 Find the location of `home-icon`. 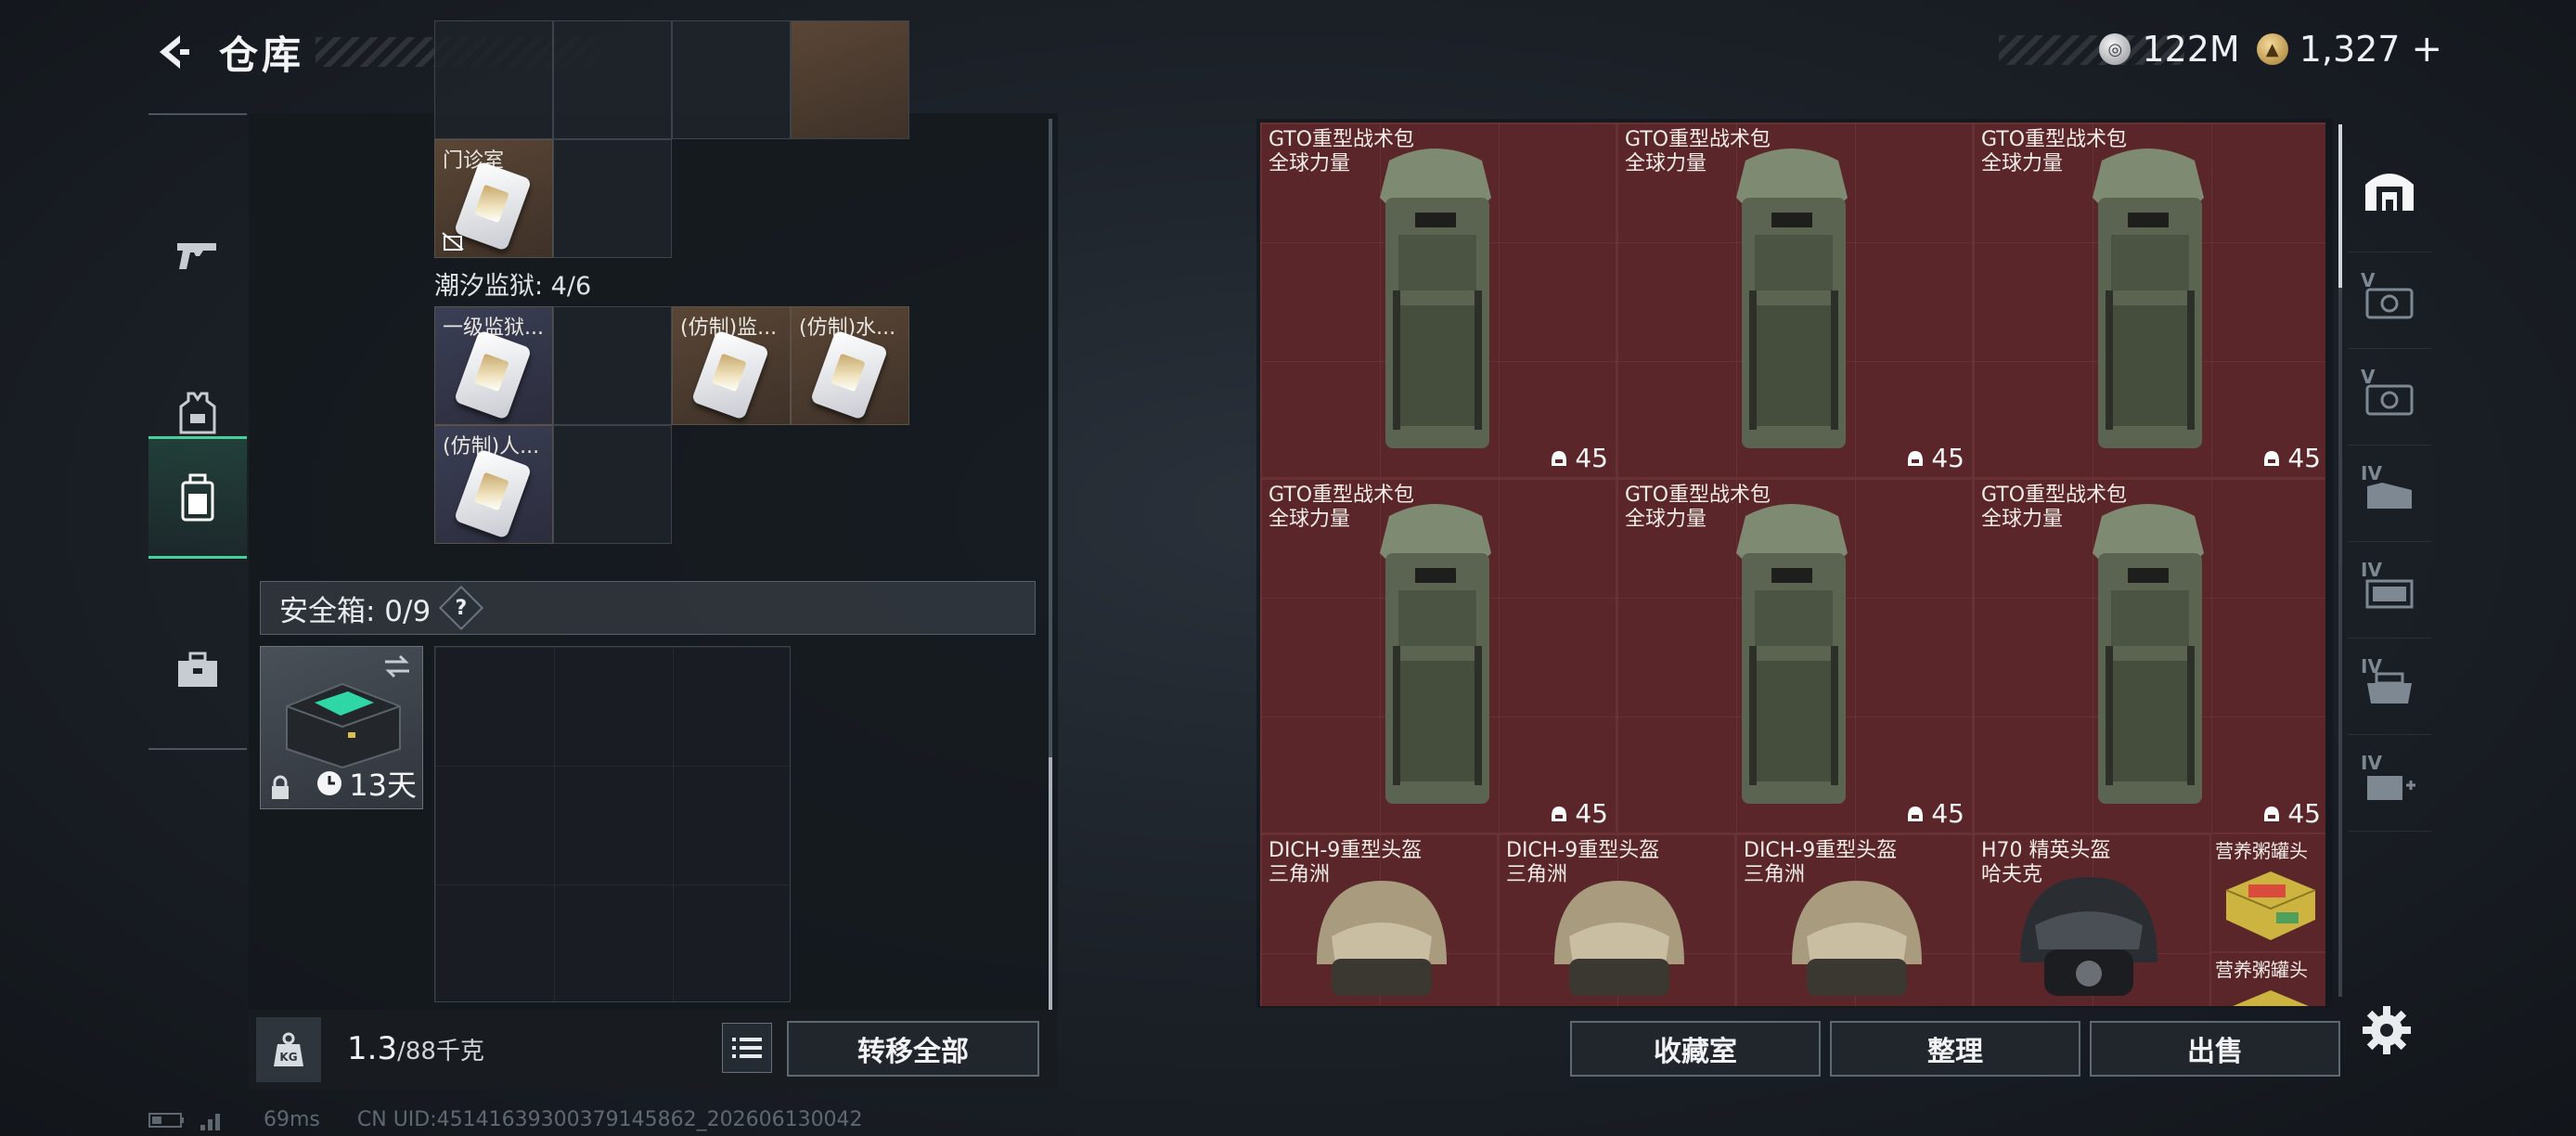

home-icon is located at coordinates (2390, 192).